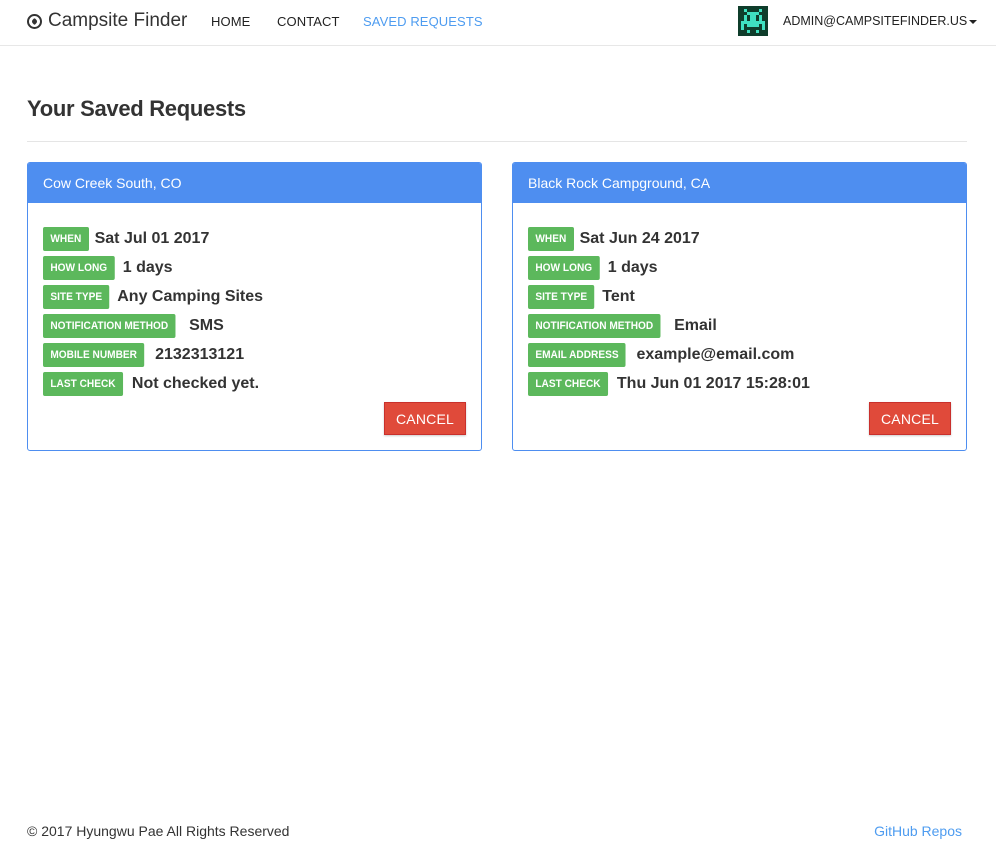 The height and width of the screenshot is (851, 996). What do you see at coordinates (715, 354) in the screenshot?
I see `value-text: example@email.com` at bounding box center [715, 354].